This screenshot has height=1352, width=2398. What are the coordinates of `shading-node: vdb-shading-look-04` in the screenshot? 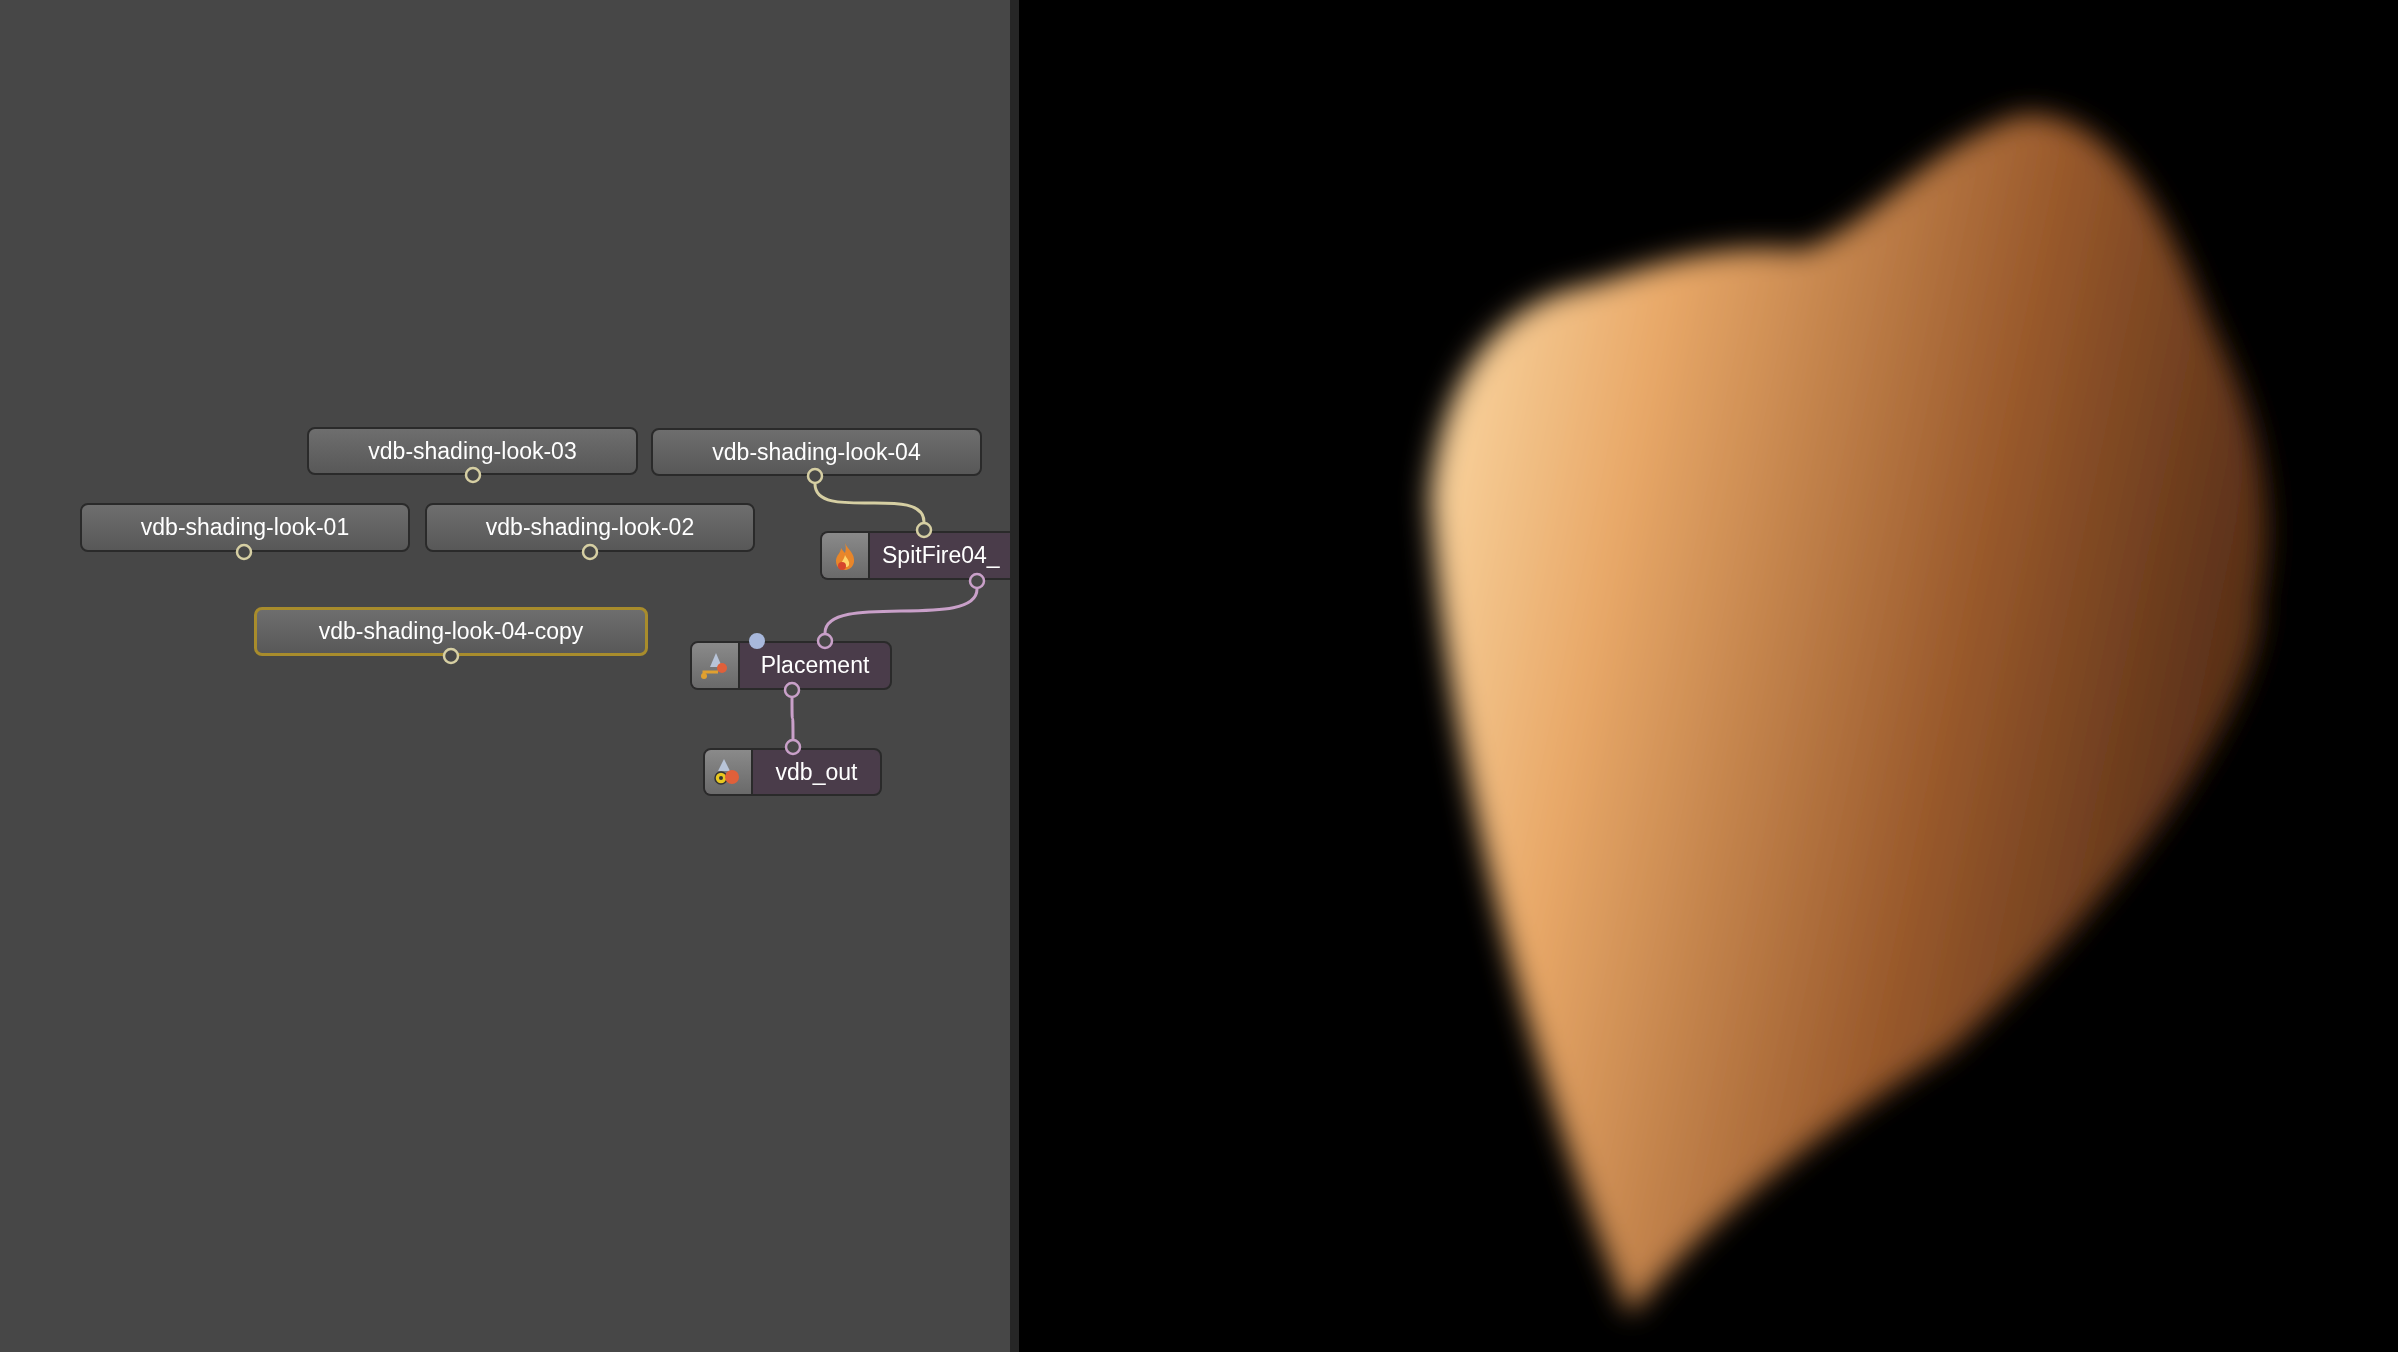 It's located at (816, 452).